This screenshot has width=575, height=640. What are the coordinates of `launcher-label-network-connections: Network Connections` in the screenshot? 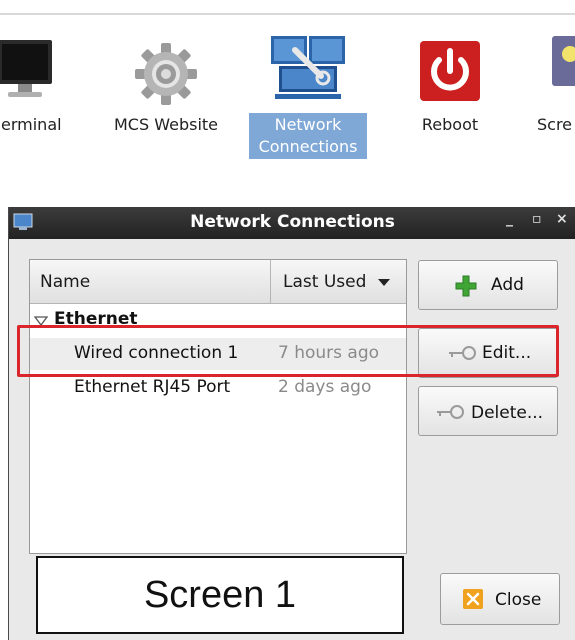 It's located at (308, 136).